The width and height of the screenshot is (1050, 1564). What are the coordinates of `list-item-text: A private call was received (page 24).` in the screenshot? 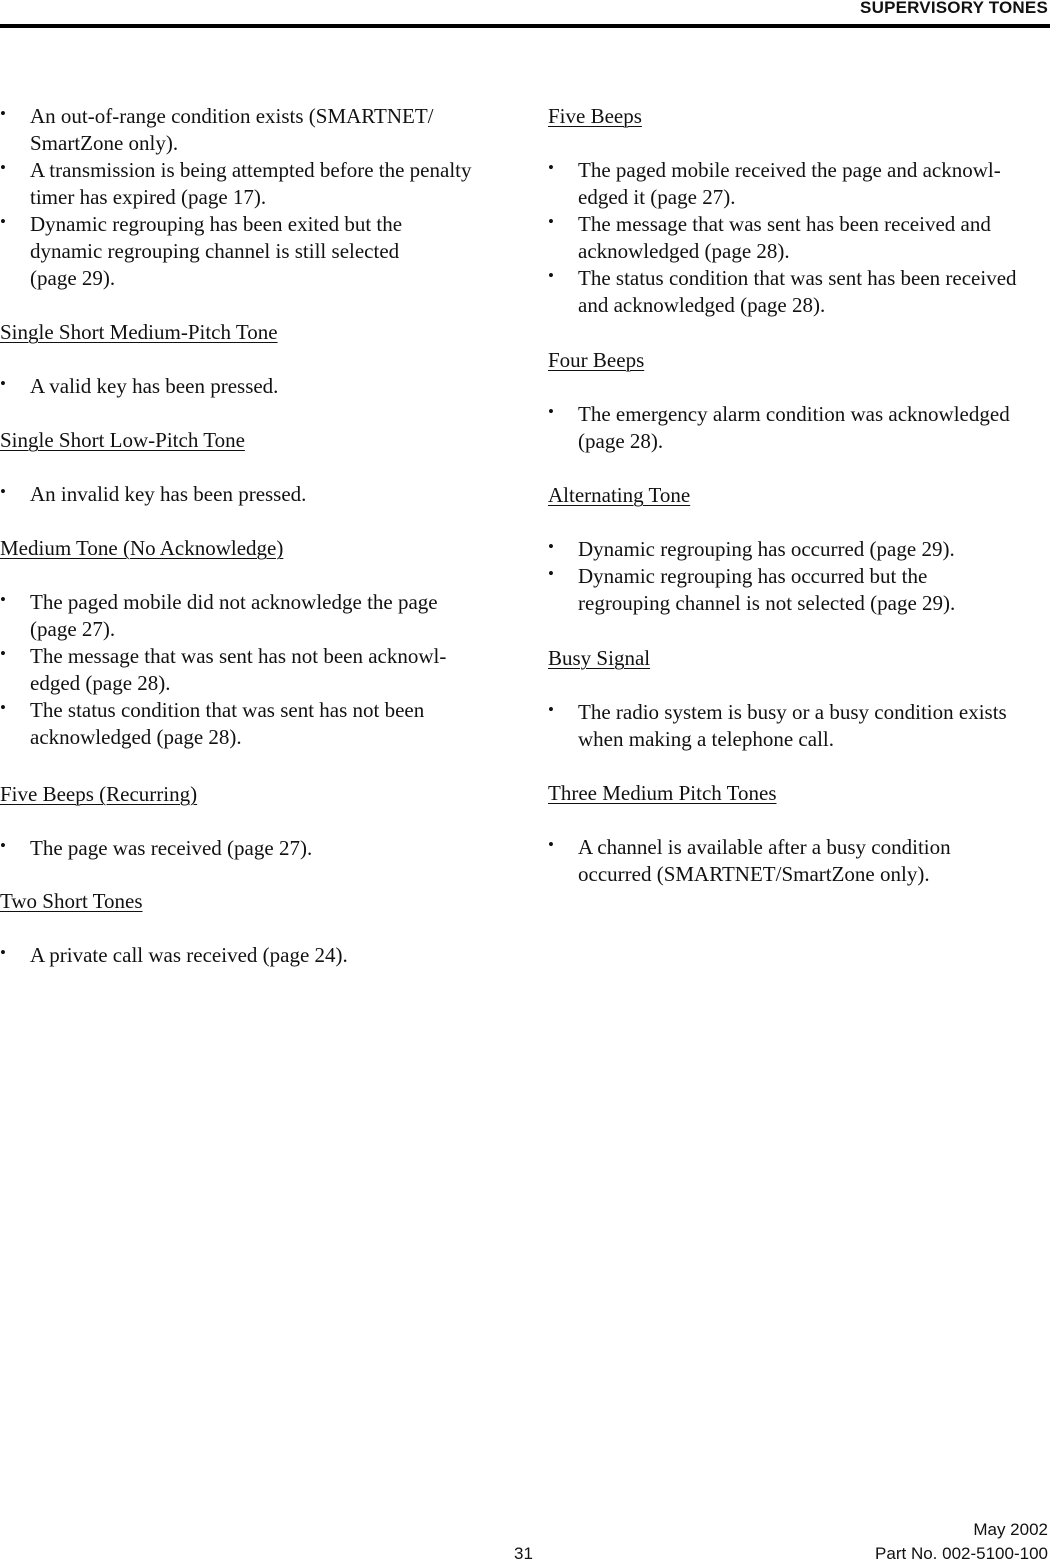 It's located at (189, 955).